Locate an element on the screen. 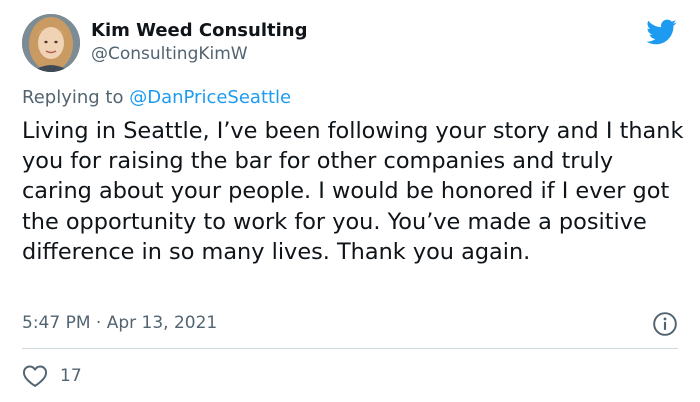 This screenshot has height=402, width=700. twitter-bird-icon is located at coordinates (661, 32).